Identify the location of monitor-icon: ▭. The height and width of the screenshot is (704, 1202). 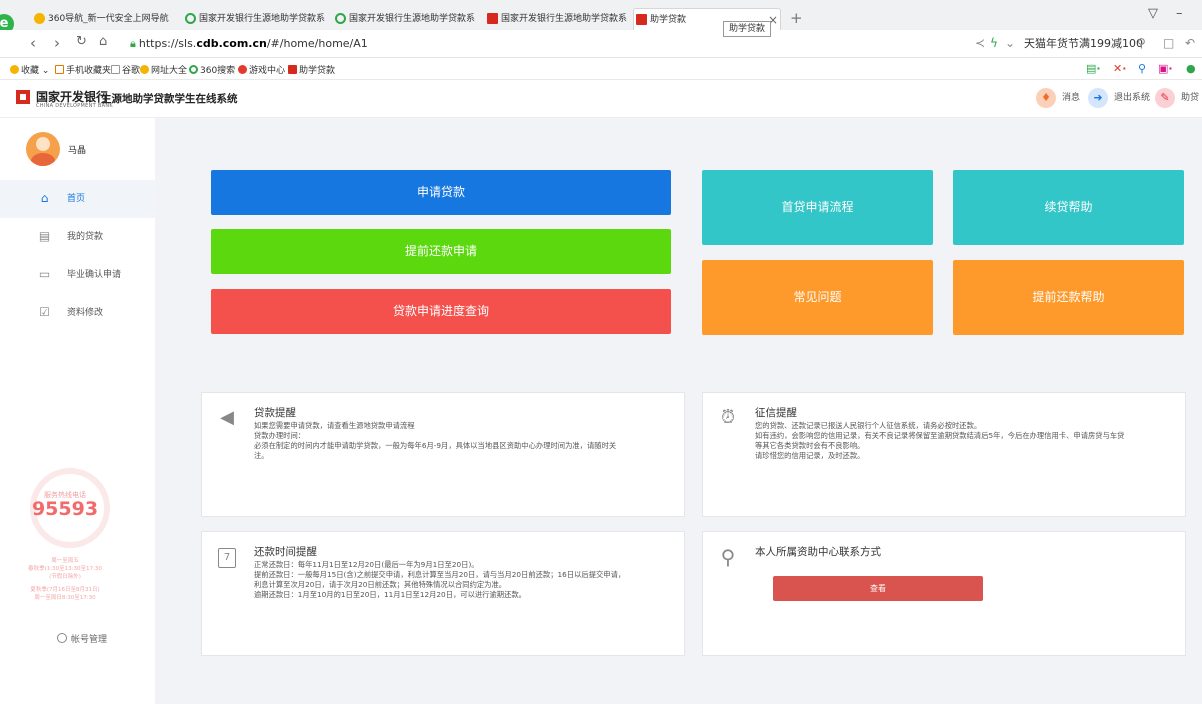
(44, 274).